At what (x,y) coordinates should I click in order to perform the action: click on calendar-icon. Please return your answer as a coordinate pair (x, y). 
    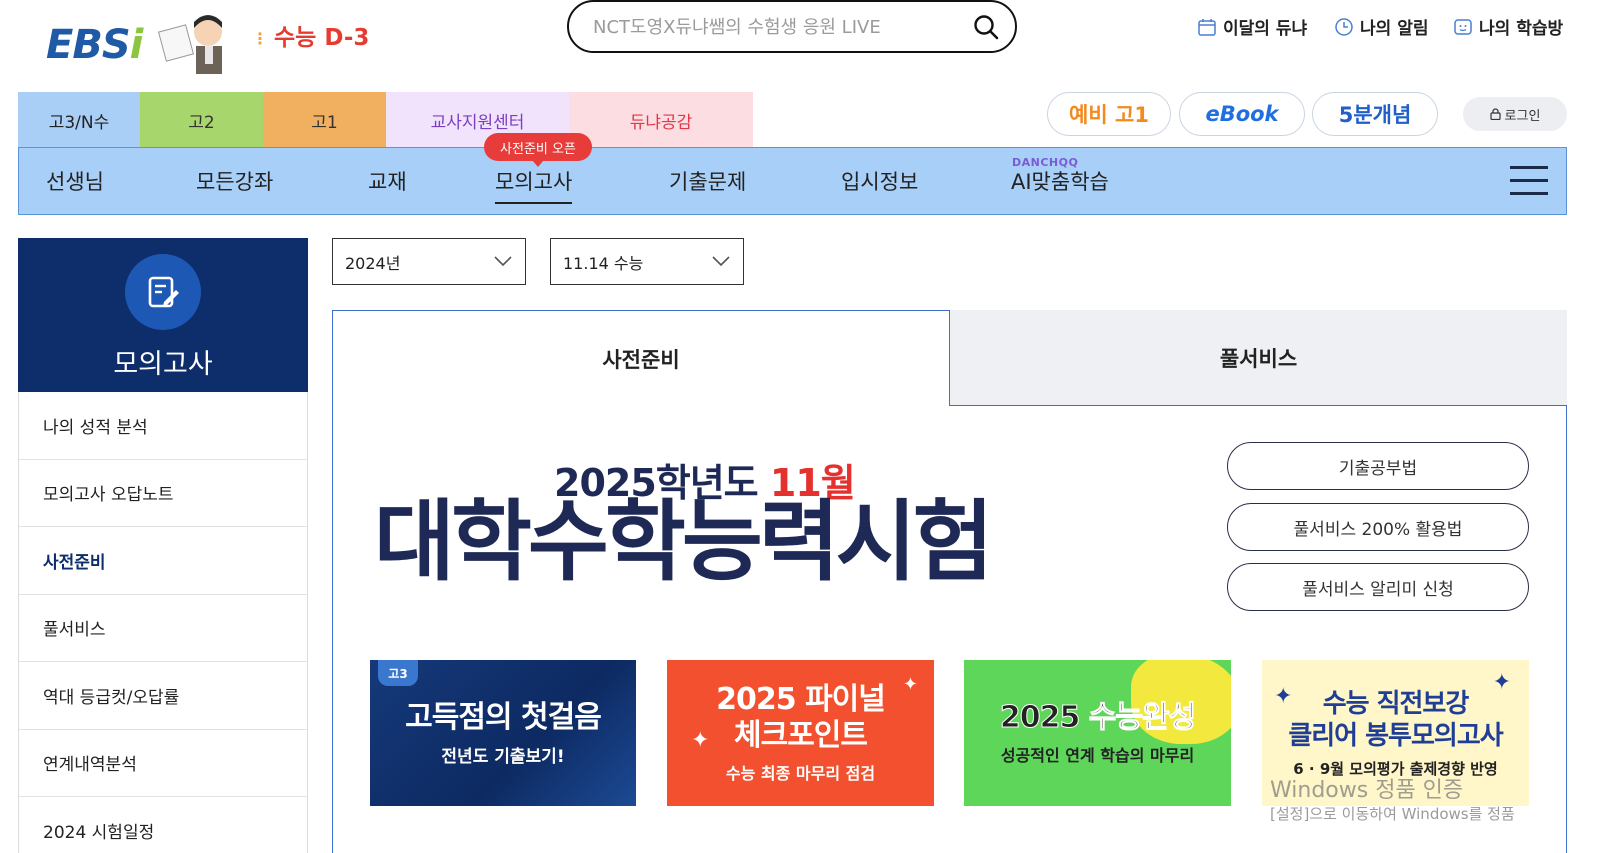
    Looking at the image, I should click on (1207, 27).